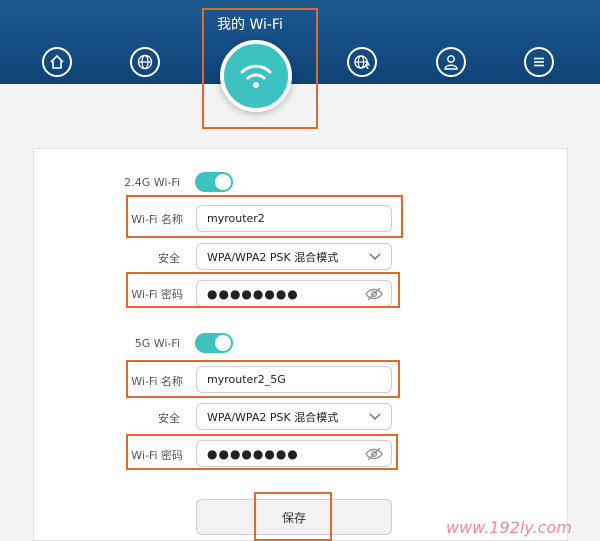 The height and width of the screenshot is (541, 600). Describe the element at coordinates (250, 25) in the screenshot. I see `page-title: 我的 Wi-Fi` at that location.